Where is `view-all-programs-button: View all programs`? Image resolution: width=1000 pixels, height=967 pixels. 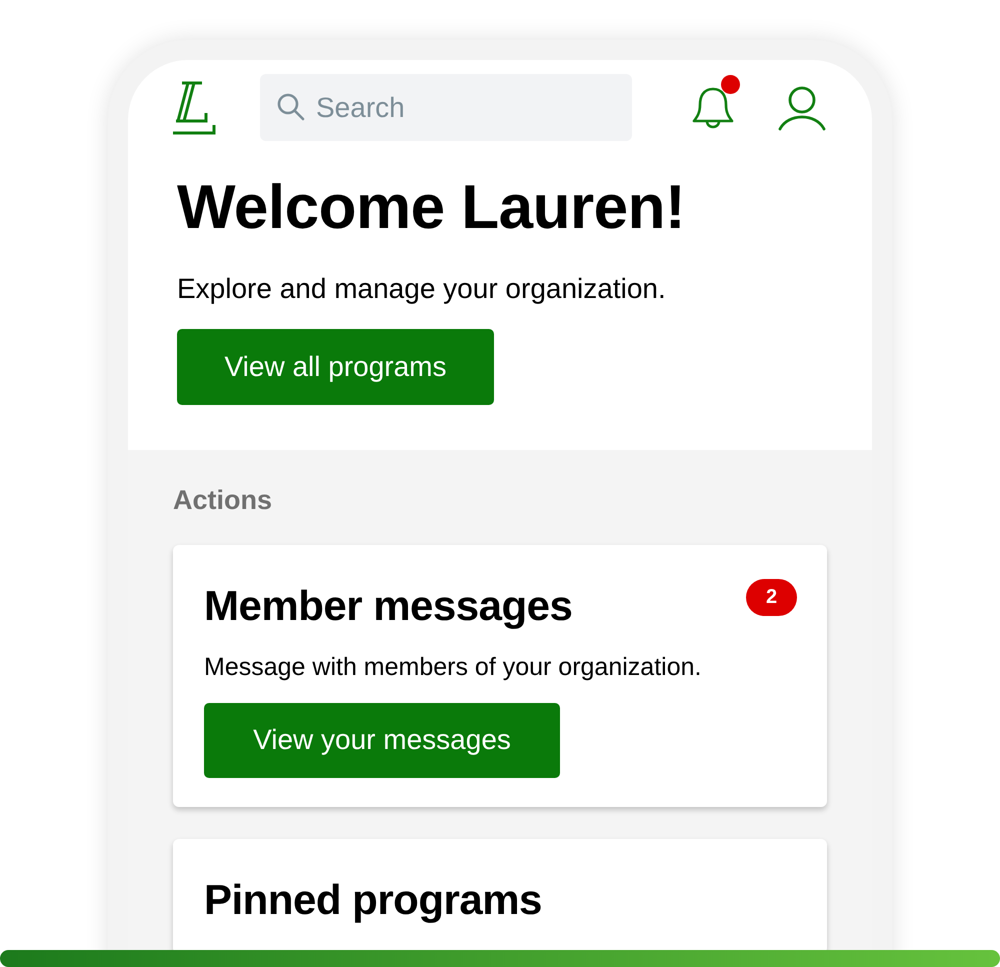
view-all-programs-button: View all programs is located at coordinates (335, 367).